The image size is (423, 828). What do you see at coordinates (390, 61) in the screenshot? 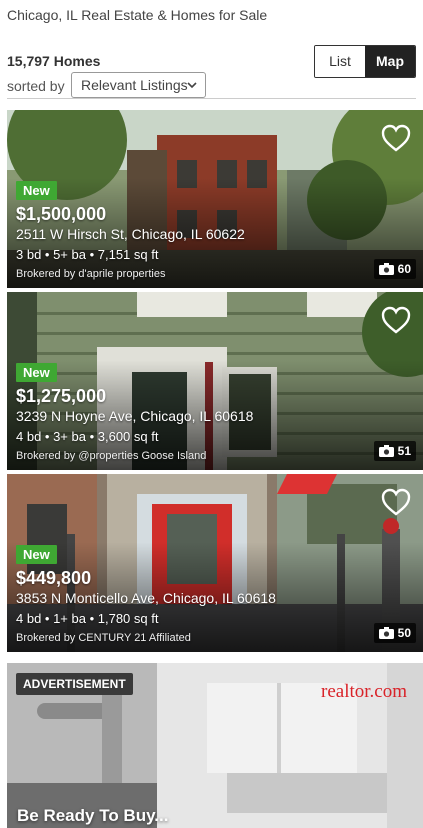
I see `map-view-button: Map` at bounding box center [390, 61].